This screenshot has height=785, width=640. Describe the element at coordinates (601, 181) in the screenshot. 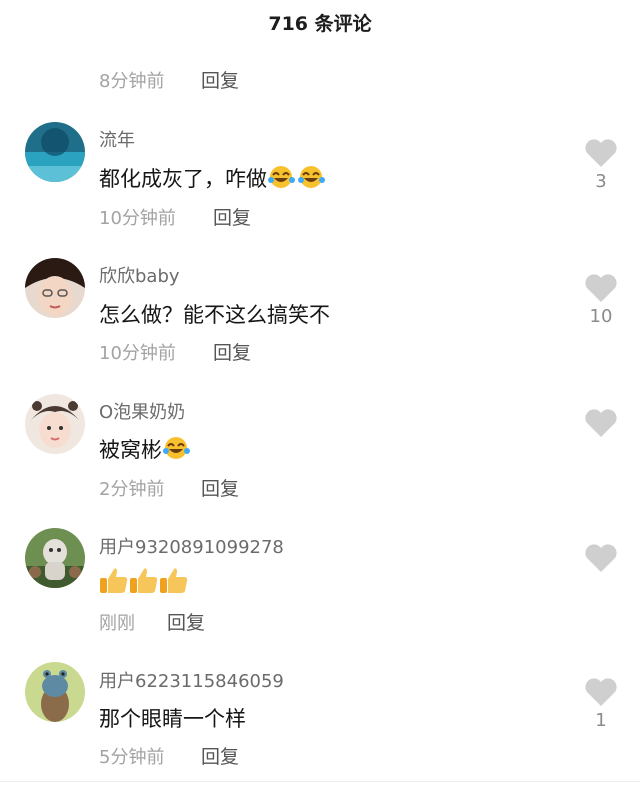

I see `like-count: 3` at that location.